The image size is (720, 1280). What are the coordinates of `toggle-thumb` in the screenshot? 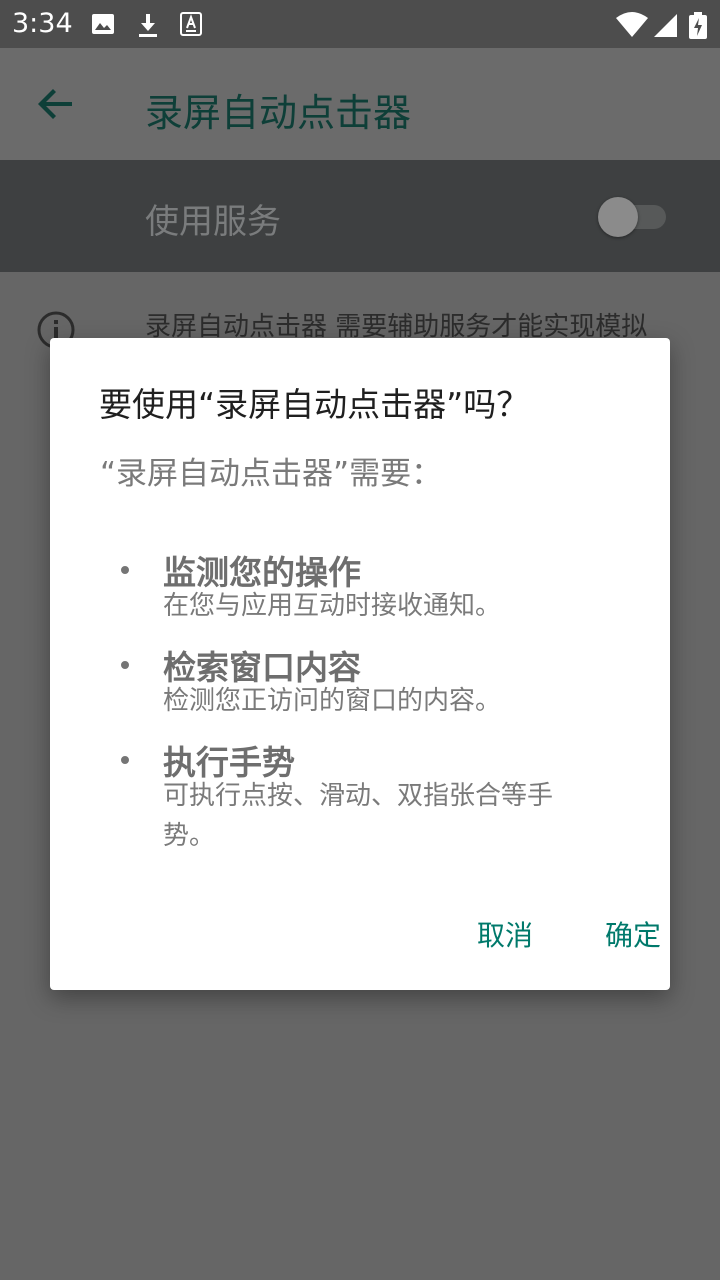 It's located at (618, 217).